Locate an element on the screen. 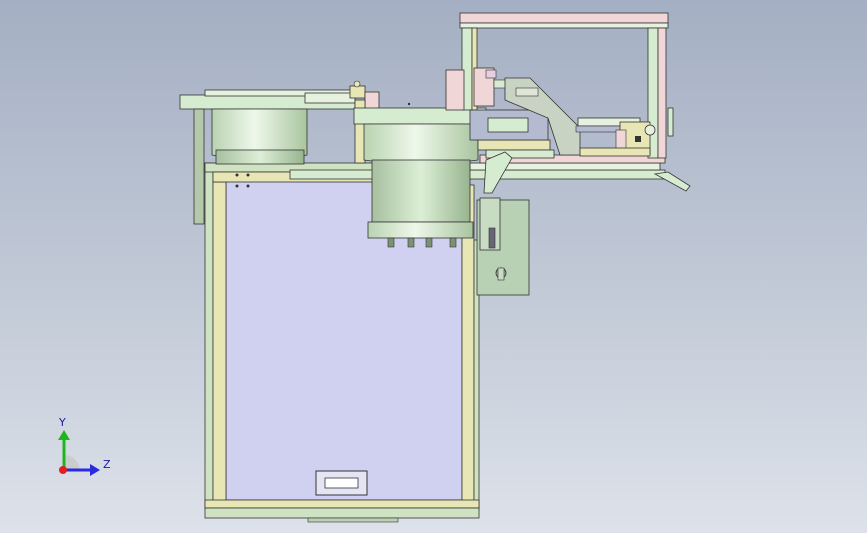 The width and height of the screenshot is (867, 533). press-rod is located at coordinates (500, 84).